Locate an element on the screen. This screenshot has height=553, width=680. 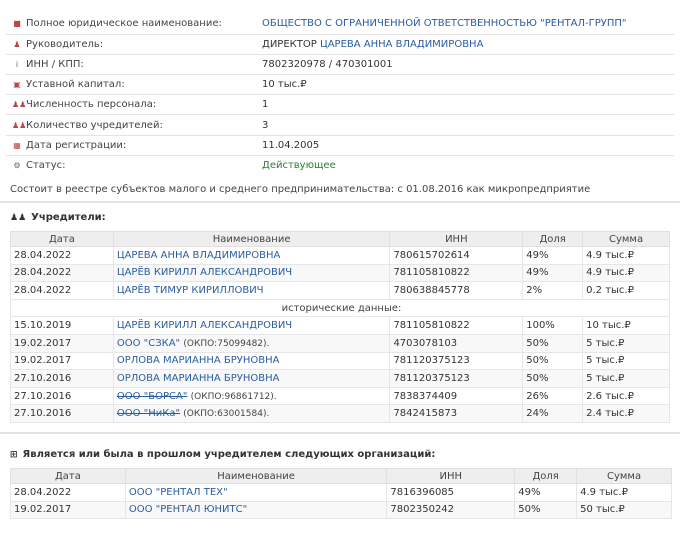
info-label: Количество учредителей: is located at coordinates (94, 125).